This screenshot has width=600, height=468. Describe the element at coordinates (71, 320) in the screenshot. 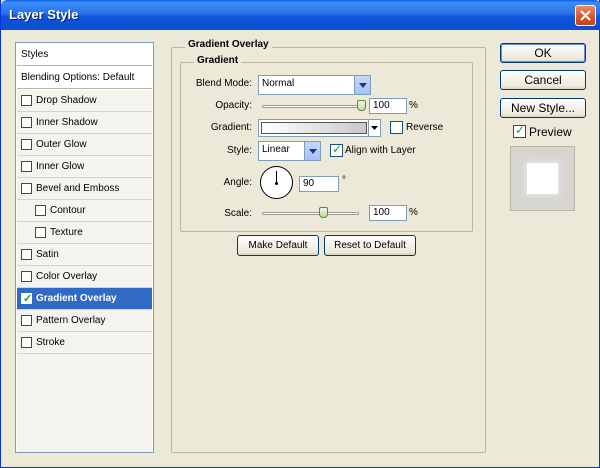

I see `effect-label: Pattern Overlay` at that location.